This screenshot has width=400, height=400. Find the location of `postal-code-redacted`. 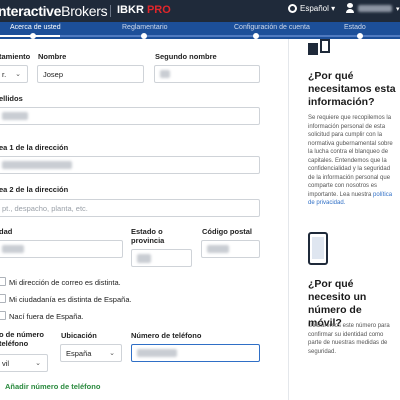

postal-code-redacted is located at coordinates (218, 249).